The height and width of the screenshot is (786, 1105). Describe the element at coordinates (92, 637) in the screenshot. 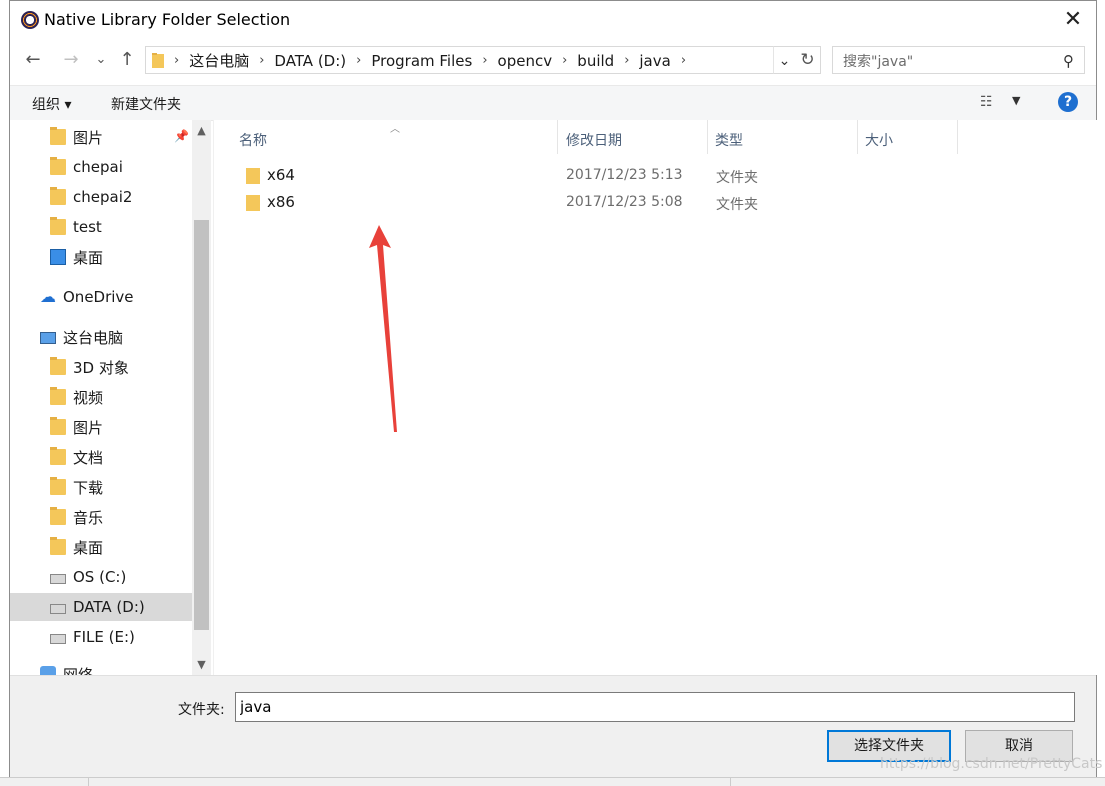

I see `sidebar-item-drive-e: FILE (E:)` at that location.